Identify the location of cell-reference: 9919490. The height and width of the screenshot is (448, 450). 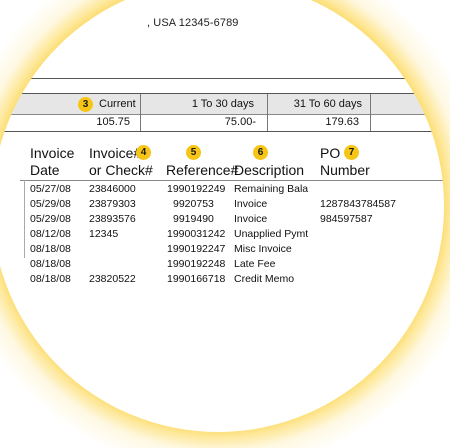
(193, 219).